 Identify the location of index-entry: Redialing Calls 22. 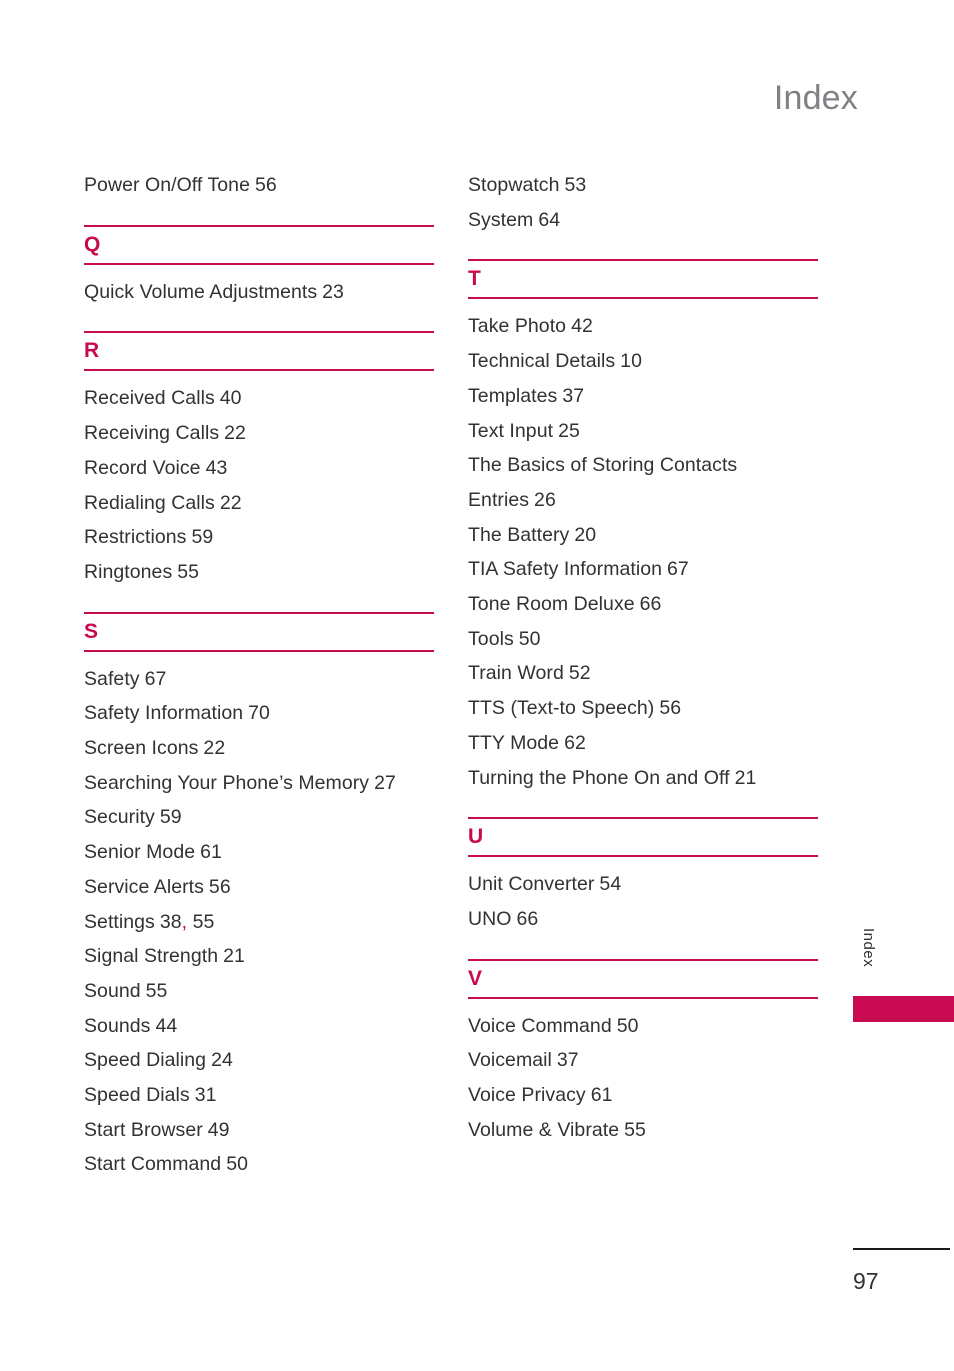
(259, 503).